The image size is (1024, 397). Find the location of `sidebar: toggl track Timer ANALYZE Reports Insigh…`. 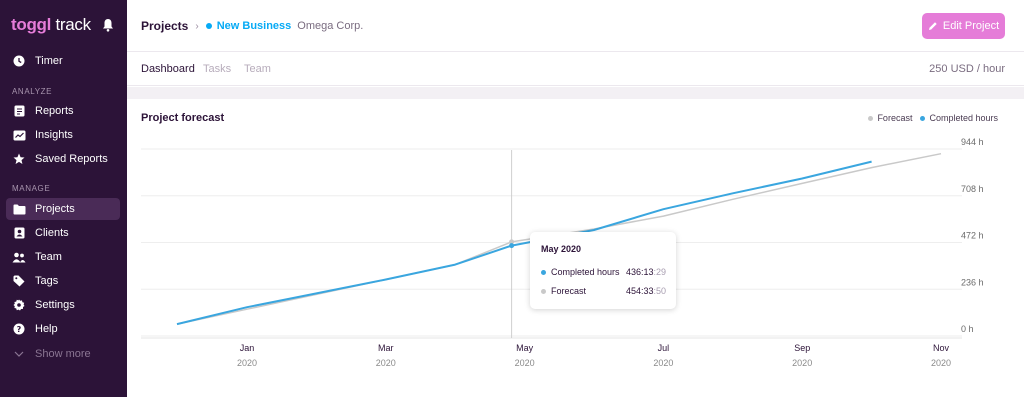

sidebar: toggl track Timer ANALYZE Reports Insigh… is located at coordinates (63, 198).